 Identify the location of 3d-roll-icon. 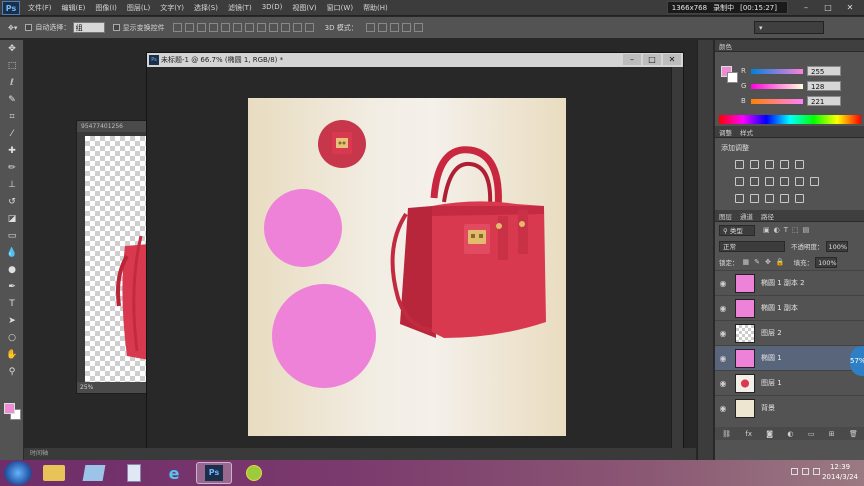
(382, 27).